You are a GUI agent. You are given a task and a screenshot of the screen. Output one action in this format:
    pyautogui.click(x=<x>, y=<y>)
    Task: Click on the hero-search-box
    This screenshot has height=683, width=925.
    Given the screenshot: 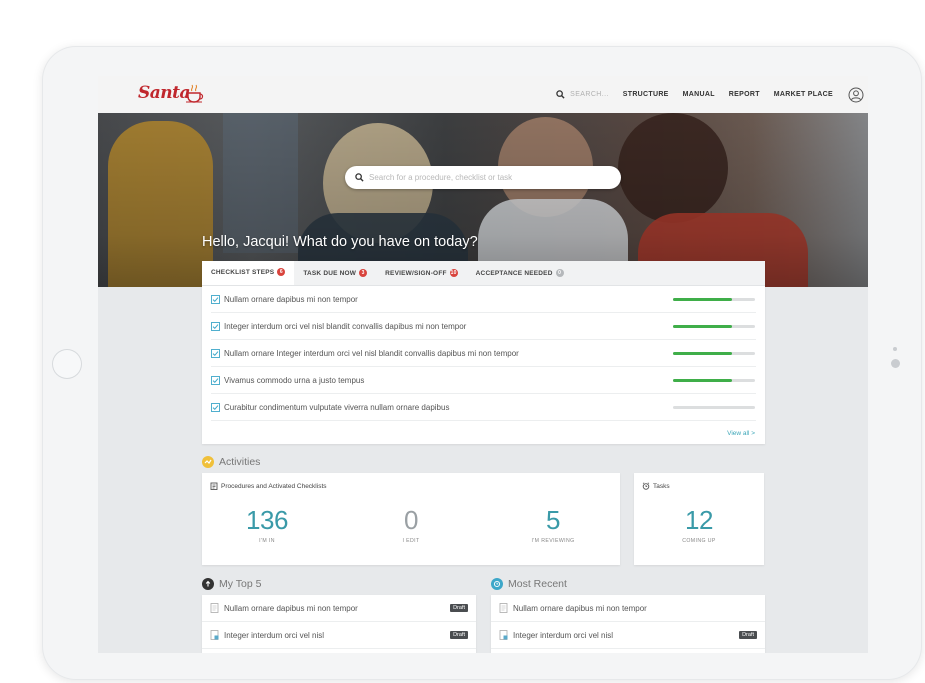 What is the action you would take?
    pyautogui.click(x=483, y=177)
    